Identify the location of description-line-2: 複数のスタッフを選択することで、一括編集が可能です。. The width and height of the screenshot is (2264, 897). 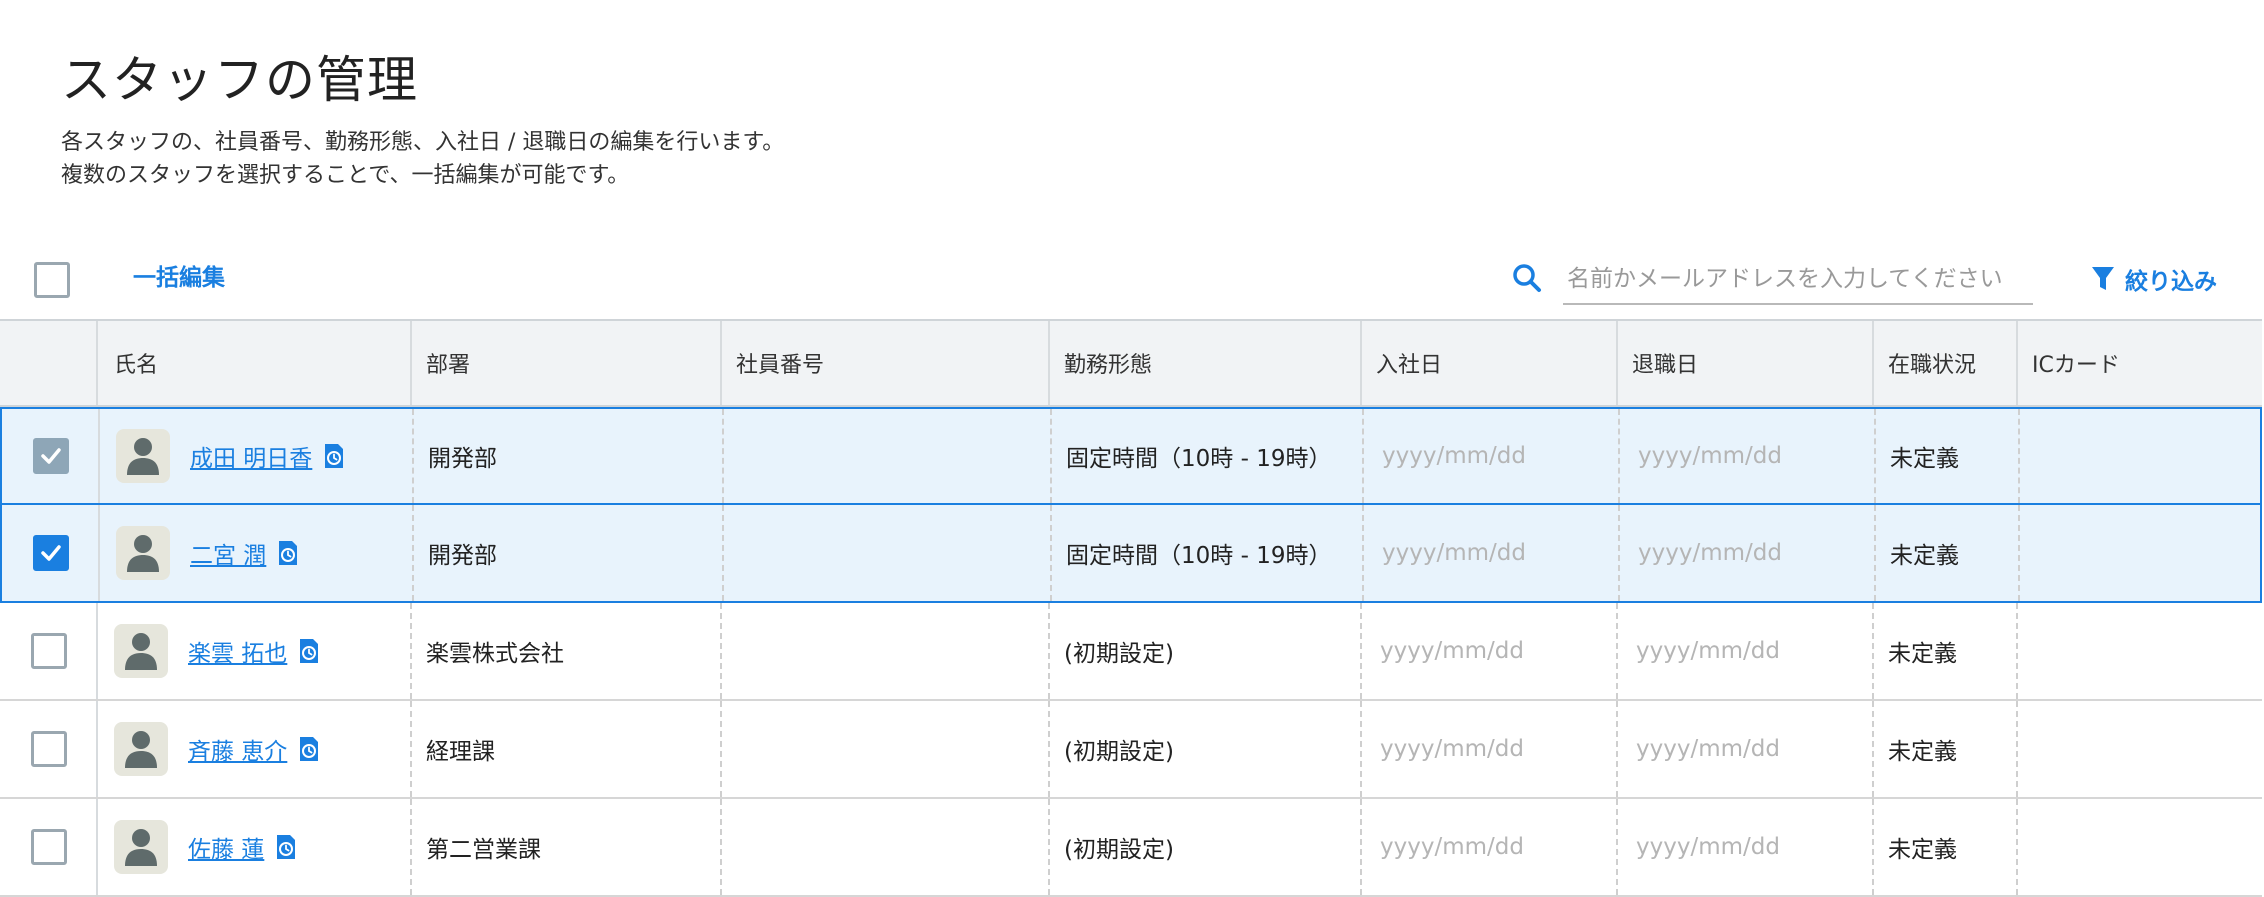
(345, 175).